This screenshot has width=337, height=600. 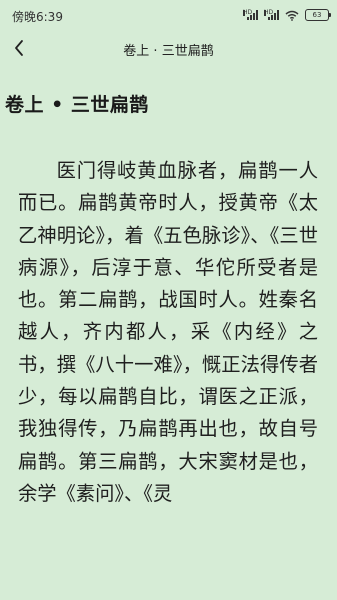 What do you see at coordinates (318, 15) in the screenshot?
I see `battery-icon: 63` at bounding box center [318, 15].